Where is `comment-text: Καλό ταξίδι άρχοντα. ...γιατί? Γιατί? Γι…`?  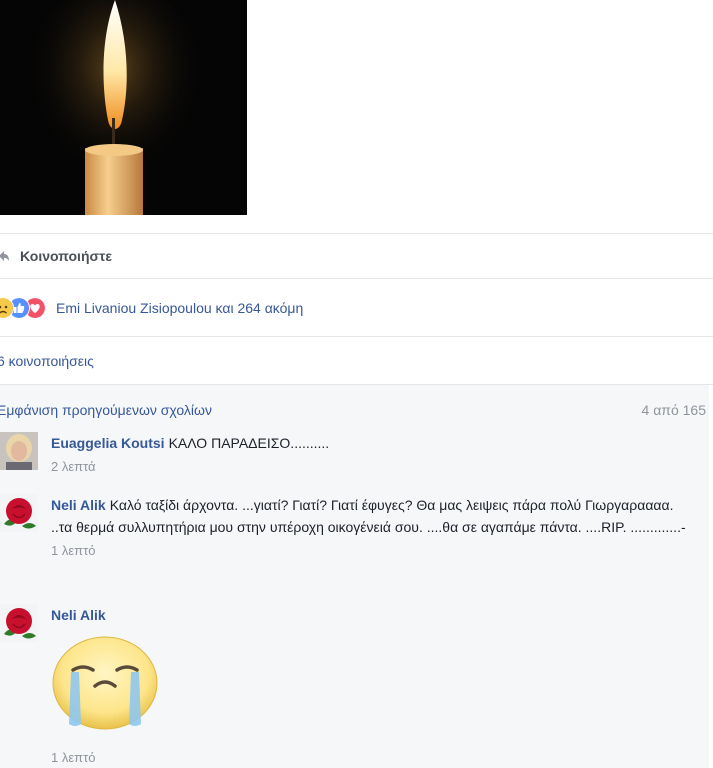 comment-text: Καλό ταξίδι άρχοντα. ...γιατί? Γιατί? Γι… is located at coordinates (368, 516).